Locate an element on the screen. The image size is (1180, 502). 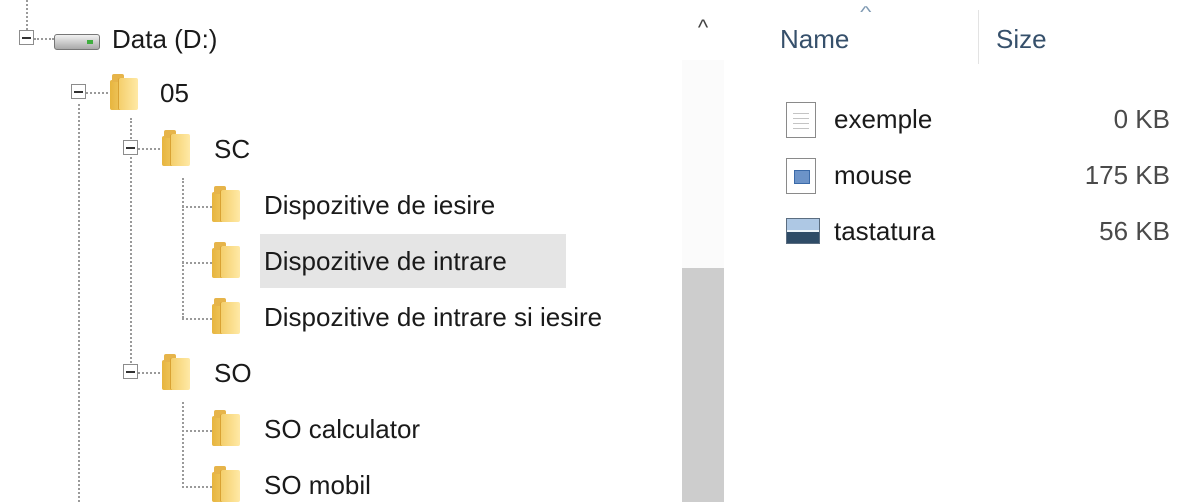
tree-item-dispozitive-de-intrare-si-iesire: Dispozitive de intrare si iesire is located at coordinates (433, 317).